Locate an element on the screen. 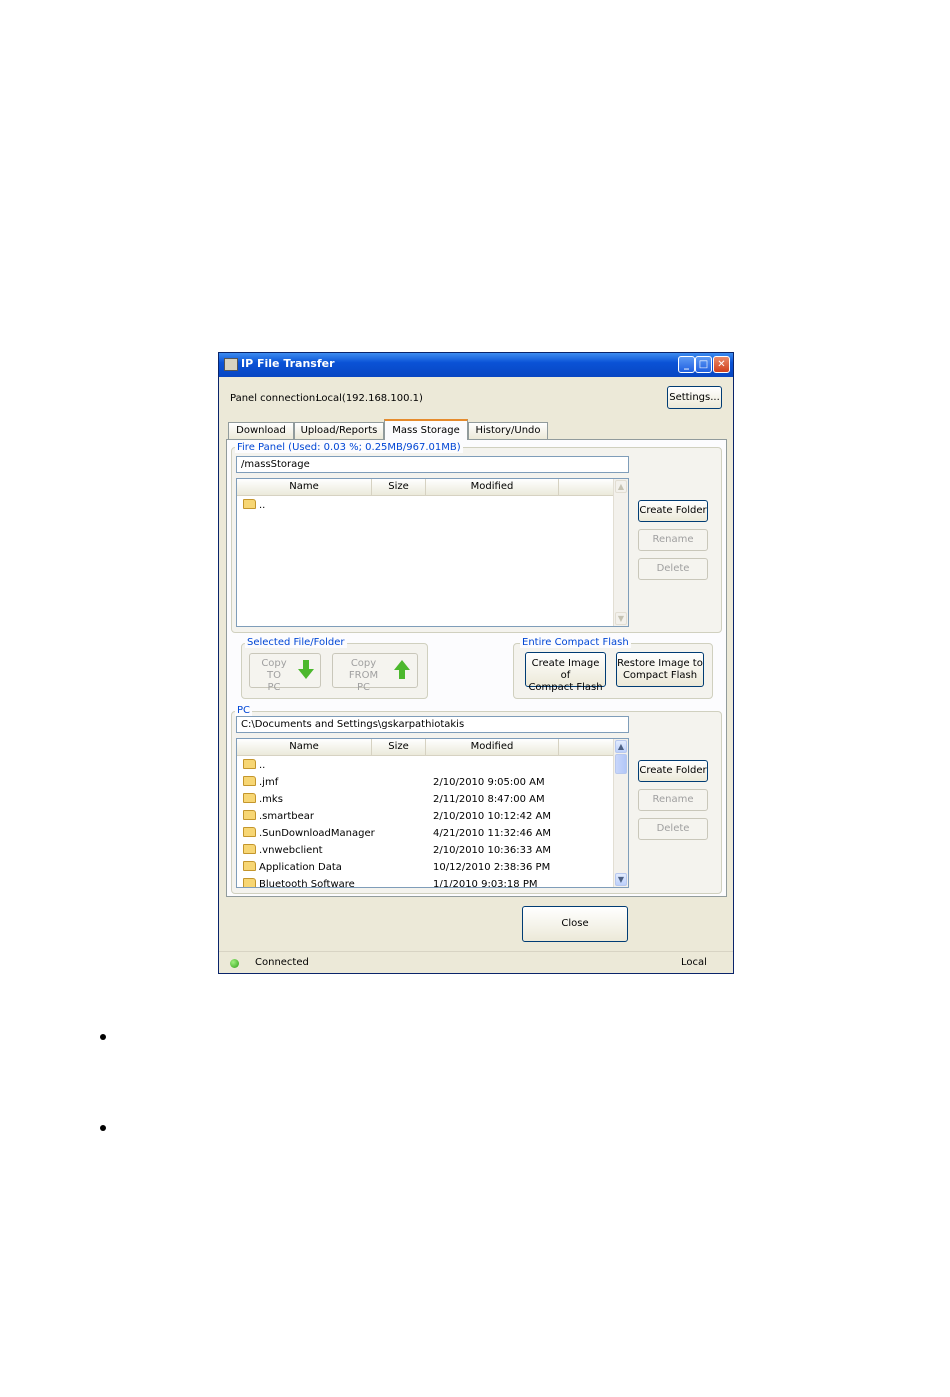 Image resolution: width=950 pixels, height=1397 pixels. row-name: .. is located at coordinates (262, 765).